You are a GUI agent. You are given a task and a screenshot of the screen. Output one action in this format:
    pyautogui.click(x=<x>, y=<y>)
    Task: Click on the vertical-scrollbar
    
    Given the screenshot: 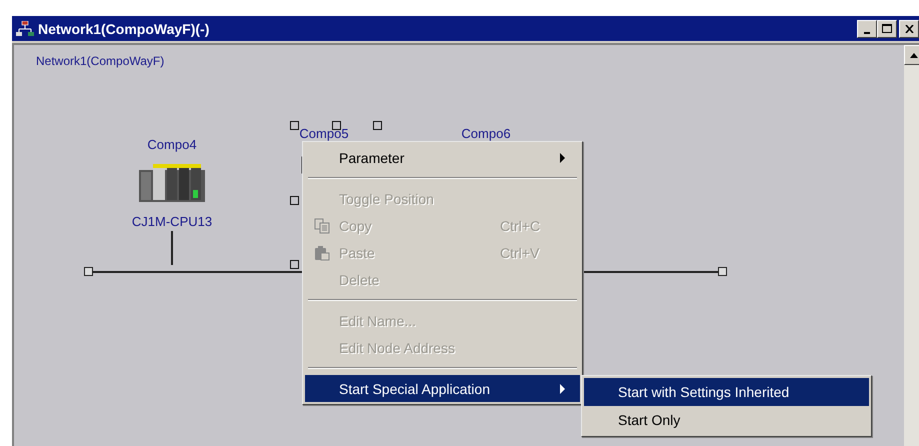 What is the action you would take?
    pyautogui.click(x=911, y=245)
    